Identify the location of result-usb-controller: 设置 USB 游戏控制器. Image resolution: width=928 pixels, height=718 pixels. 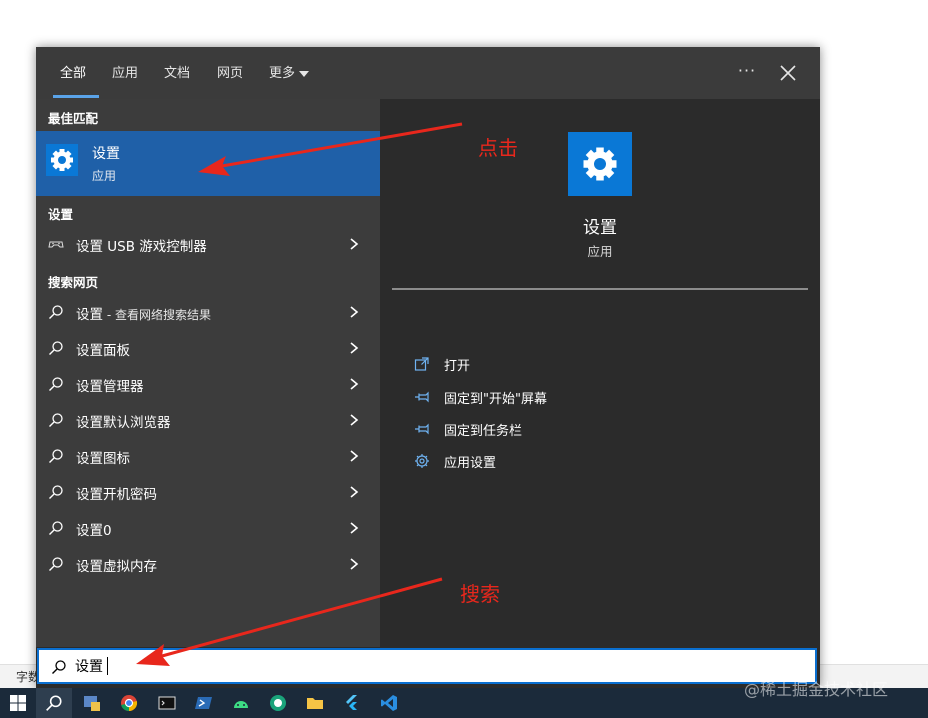
(208, 244).